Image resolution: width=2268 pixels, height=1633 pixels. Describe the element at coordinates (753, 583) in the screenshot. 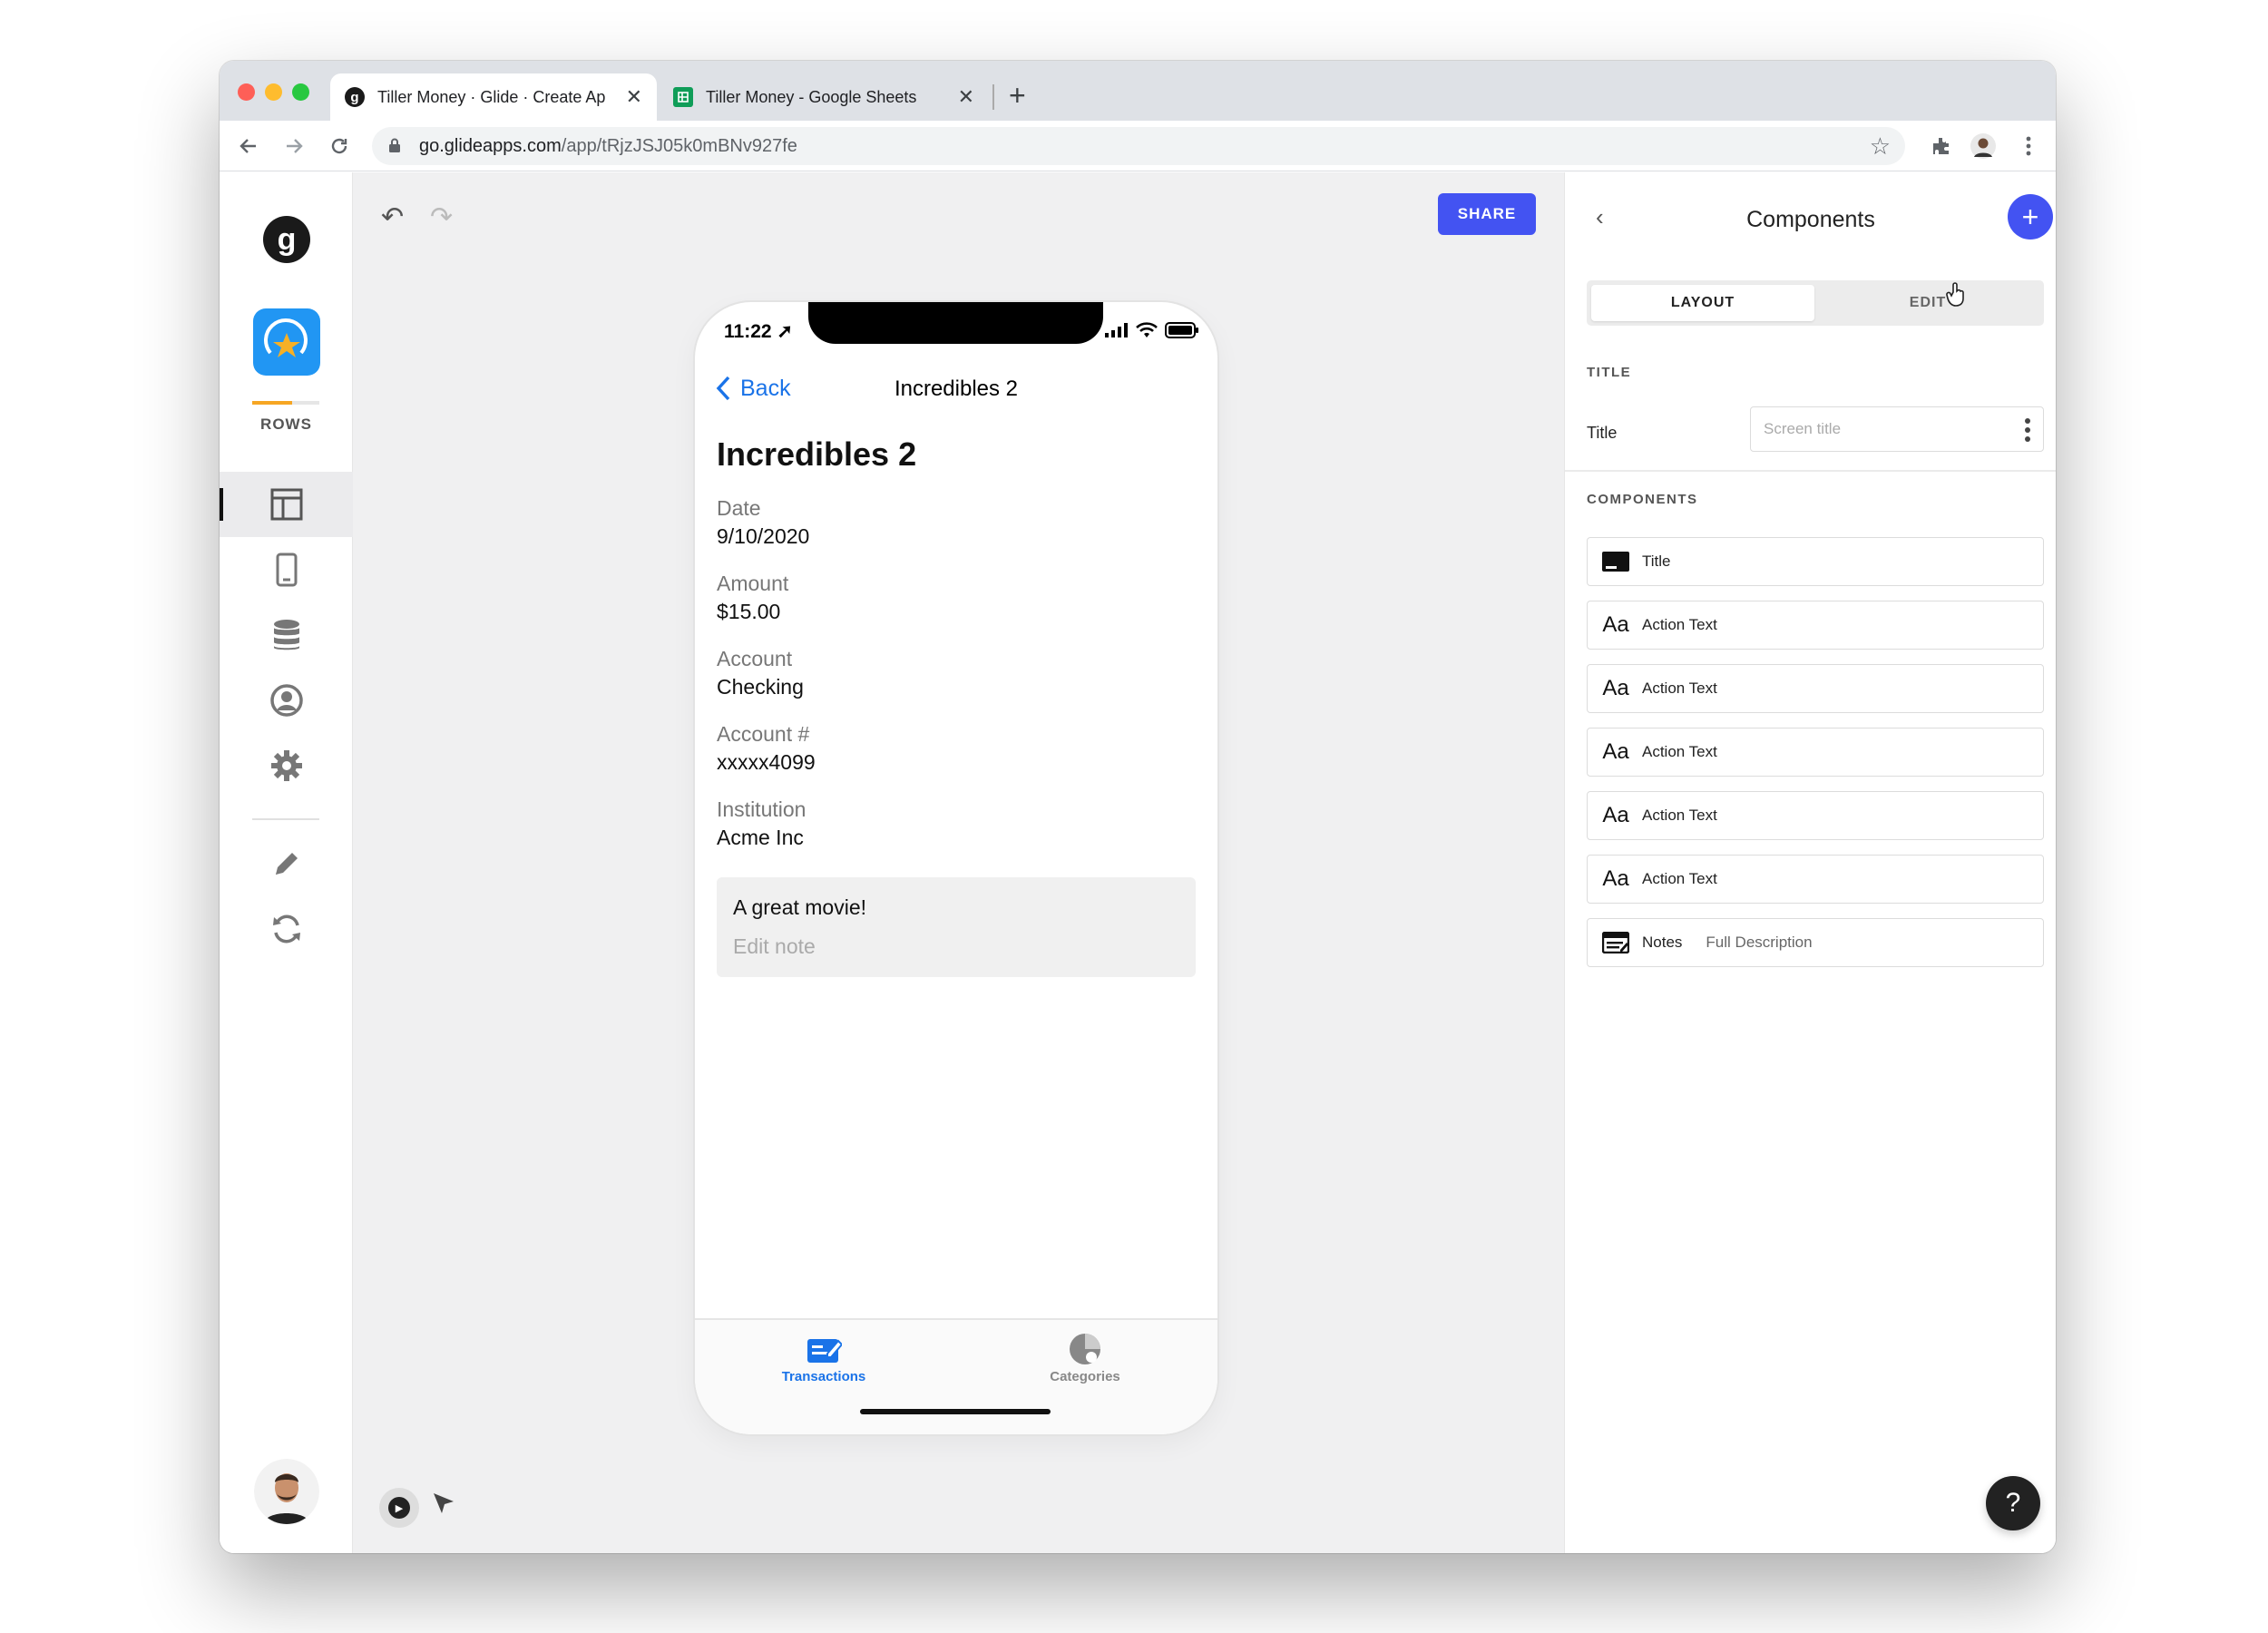

I see `field-label: Amount` at that location.